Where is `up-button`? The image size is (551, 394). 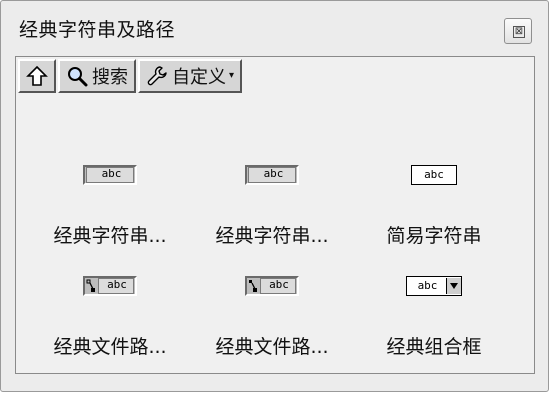 up-button is located at coordinates (37, 76).